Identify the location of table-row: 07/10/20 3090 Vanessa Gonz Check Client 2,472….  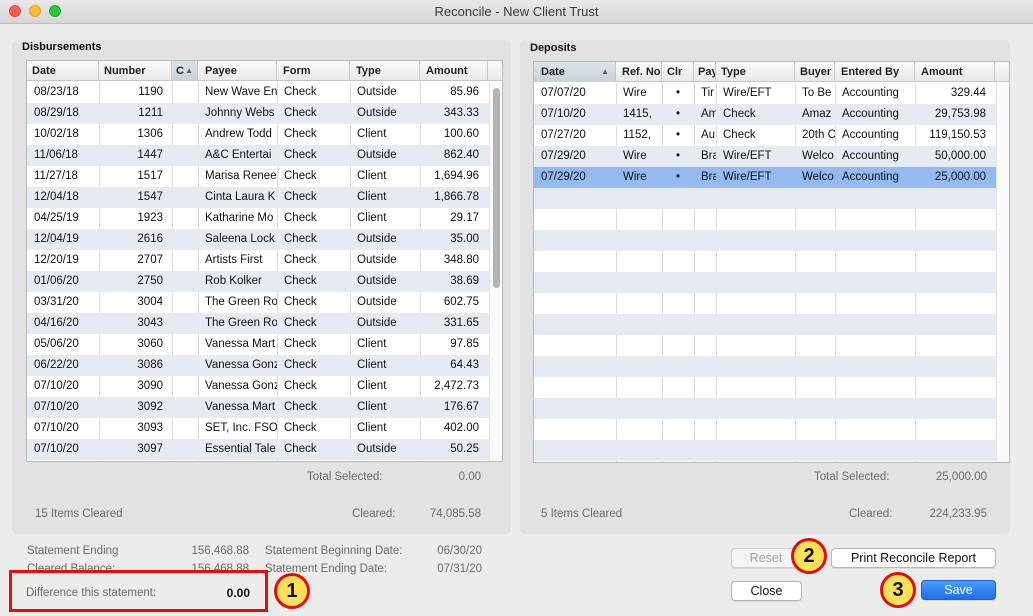
(258, 386).